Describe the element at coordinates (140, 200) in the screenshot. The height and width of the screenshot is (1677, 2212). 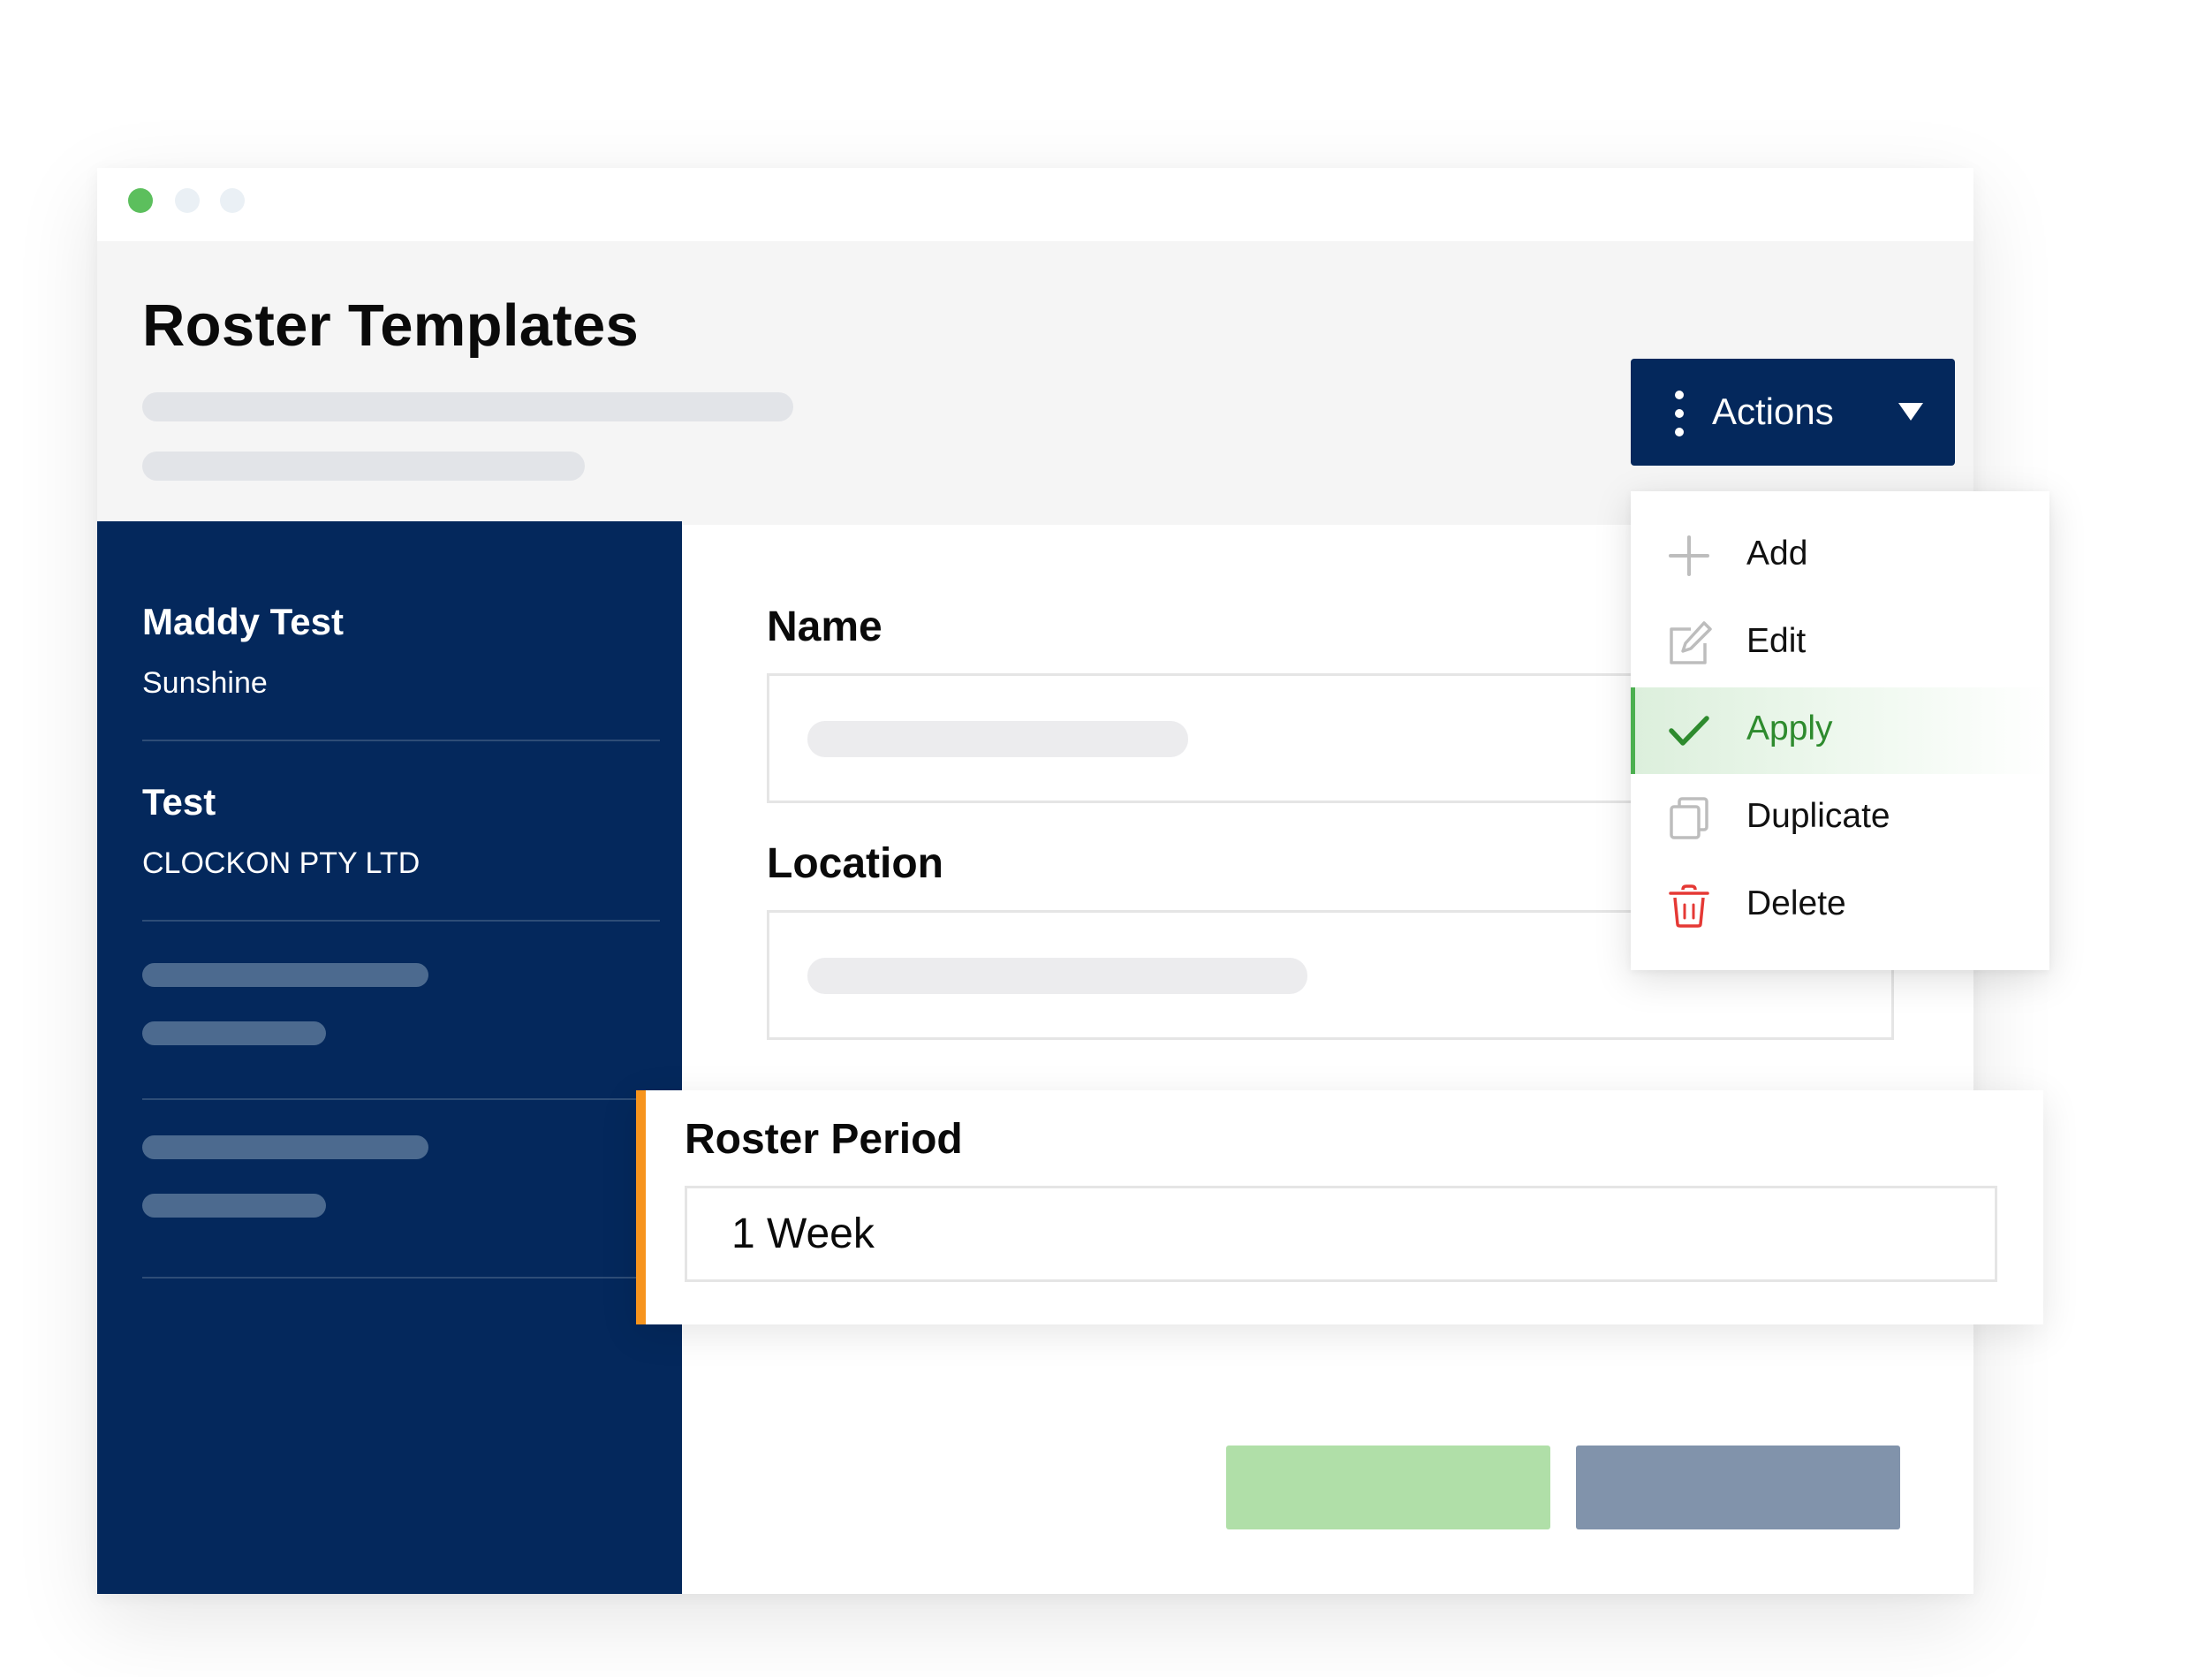
I see `window-close-dot` at that location.